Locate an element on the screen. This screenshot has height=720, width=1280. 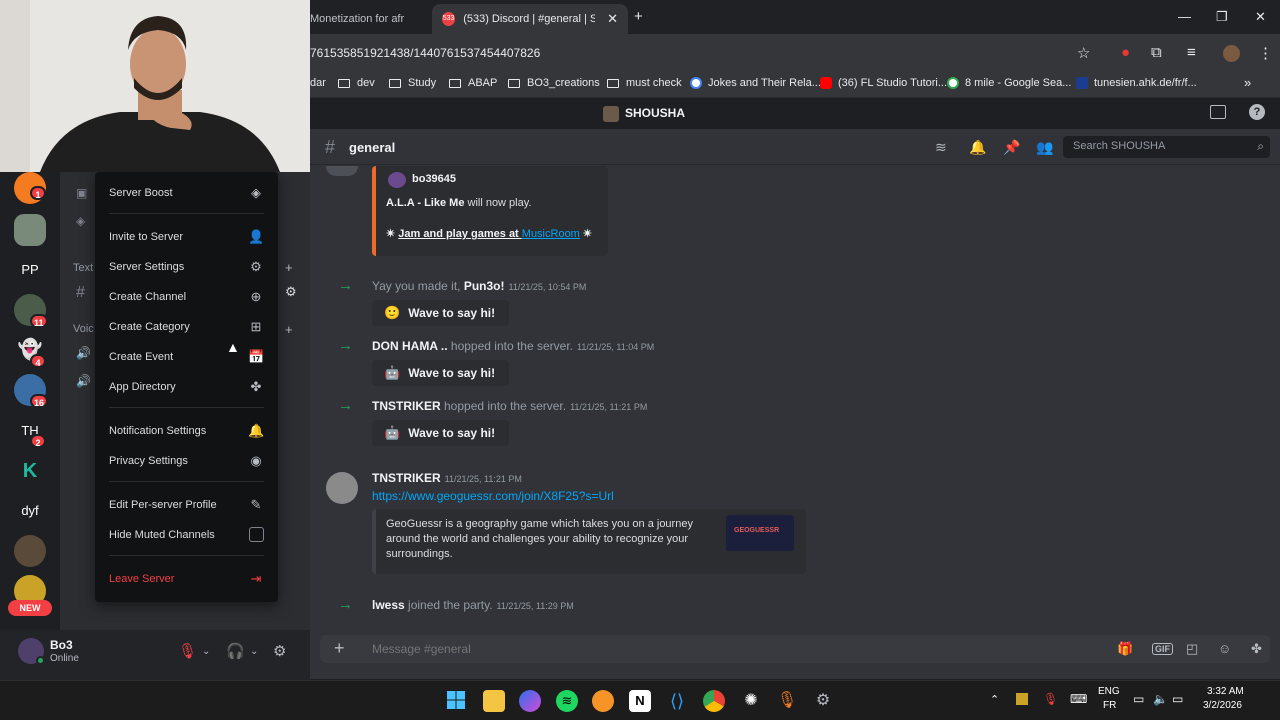
menu-item-edit-profile: Edit Per-server Profile ✎ is located at coordinates (186, 505).